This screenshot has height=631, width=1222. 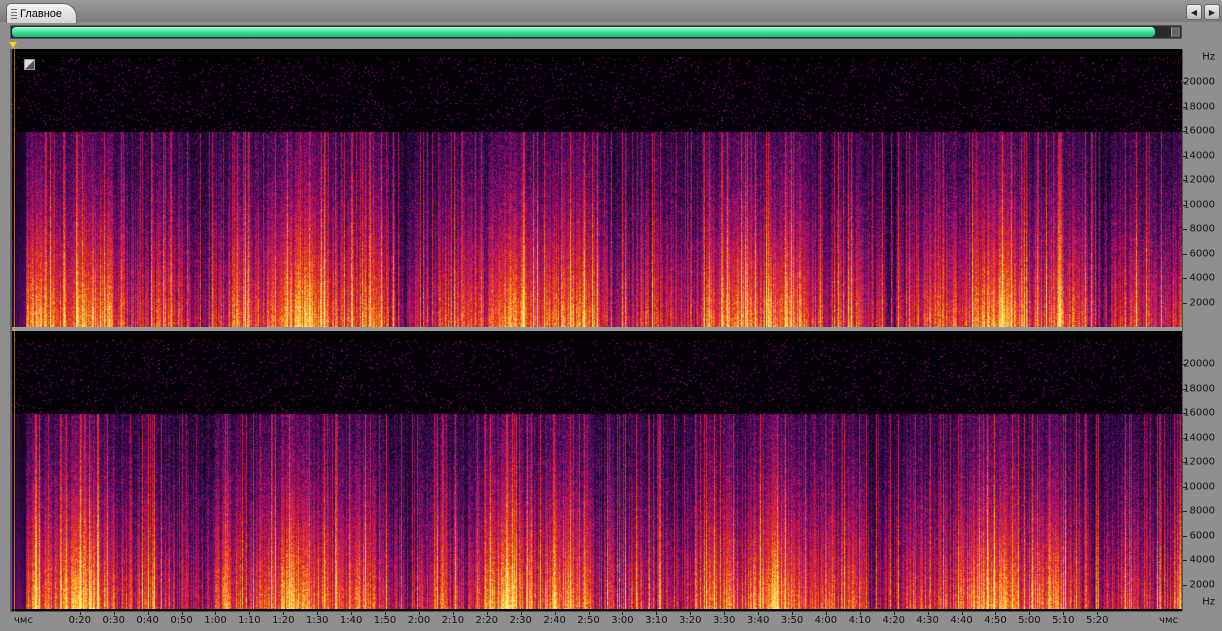 I want to click on time-tick-label: 2:10, so click(x=453, y=620).